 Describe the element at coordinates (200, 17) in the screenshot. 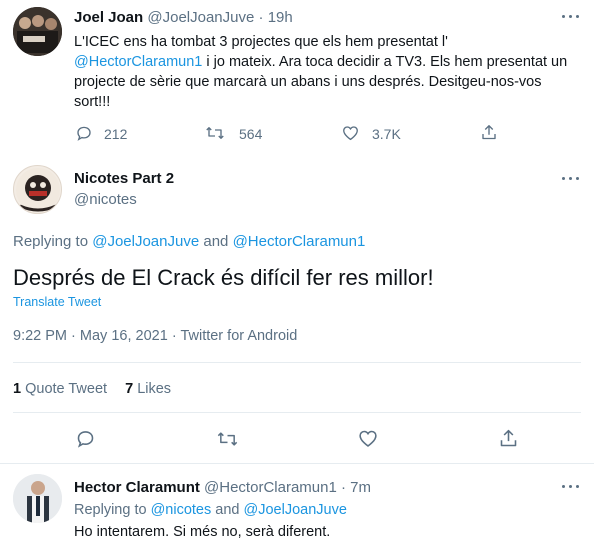

I see `author-handle: @JoelJoanJuve` at that location.